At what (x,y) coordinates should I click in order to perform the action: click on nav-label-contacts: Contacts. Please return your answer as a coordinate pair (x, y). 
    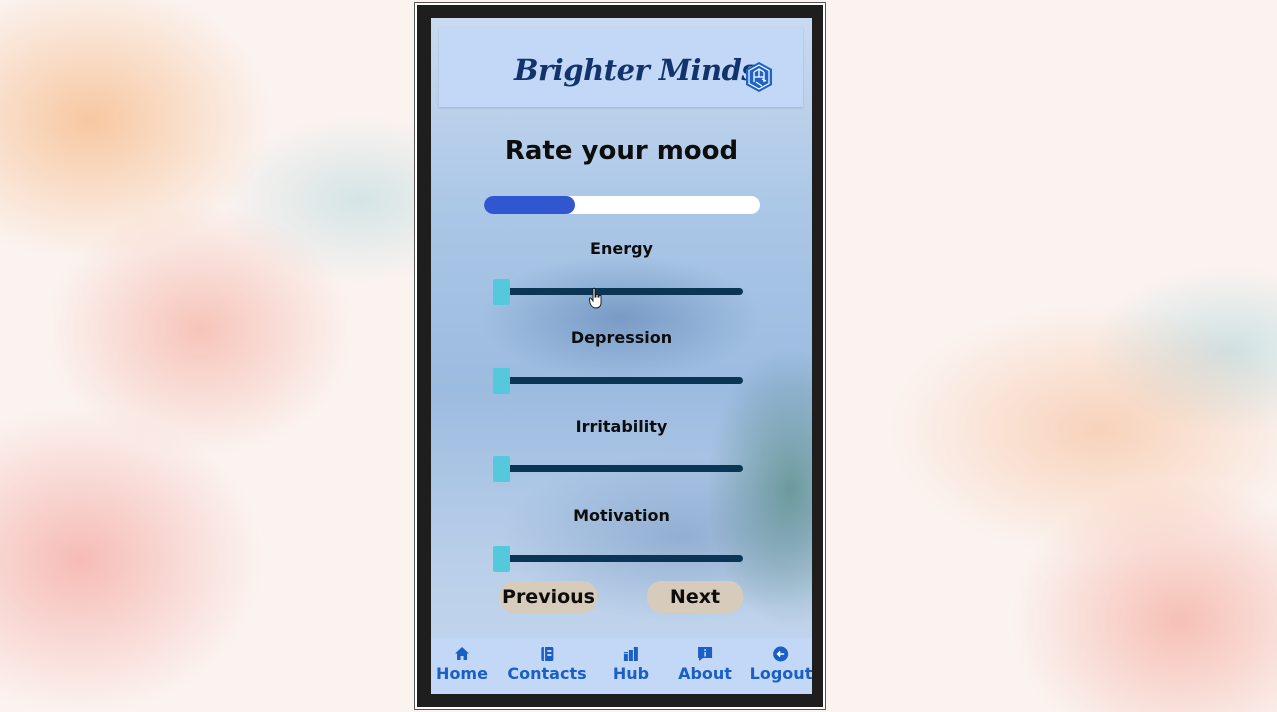
    Looking at the image, I should click on (547, 673).